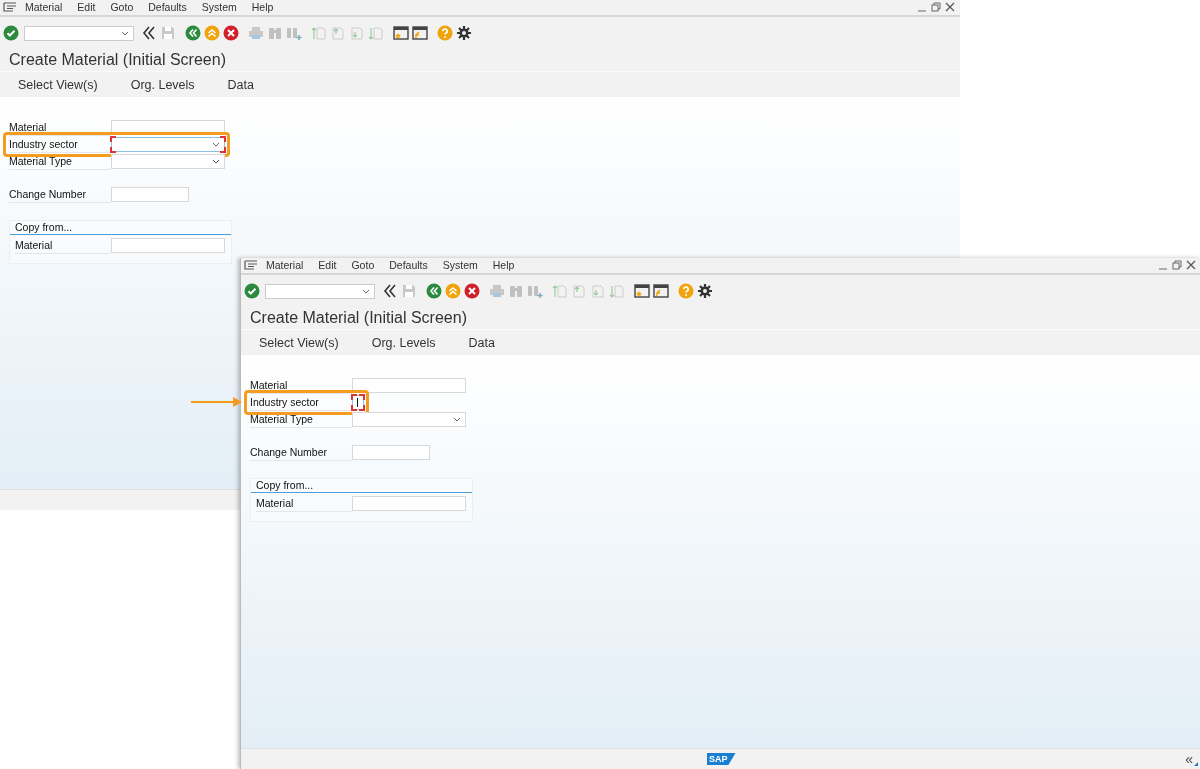 The image size is (1200, 769). I want to click on expand-button: «, so click(1189, 759).